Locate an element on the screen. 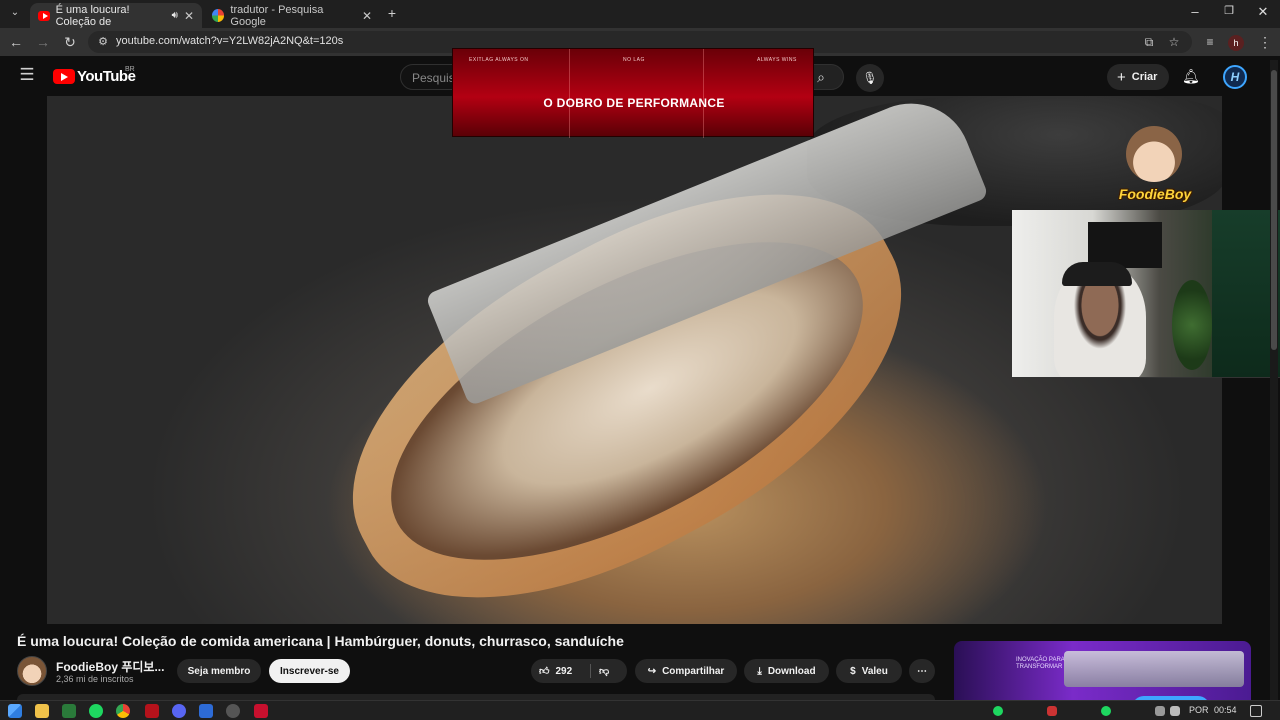 The image size is (1280, 720). share-button: ↪ Compartilhar is located at coordinates (686, 671).